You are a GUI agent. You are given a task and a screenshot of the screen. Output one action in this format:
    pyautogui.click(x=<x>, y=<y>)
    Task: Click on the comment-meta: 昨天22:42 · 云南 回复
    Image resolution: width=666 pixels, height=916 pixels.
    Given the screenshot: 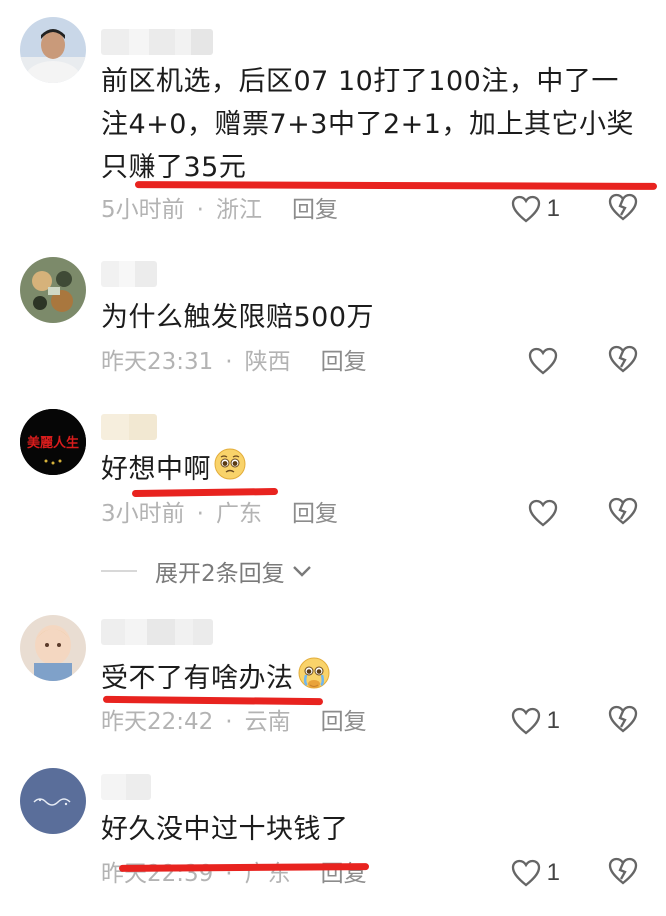 What is the action you would take?
    pyautogui.click(x=234, y=722)
    